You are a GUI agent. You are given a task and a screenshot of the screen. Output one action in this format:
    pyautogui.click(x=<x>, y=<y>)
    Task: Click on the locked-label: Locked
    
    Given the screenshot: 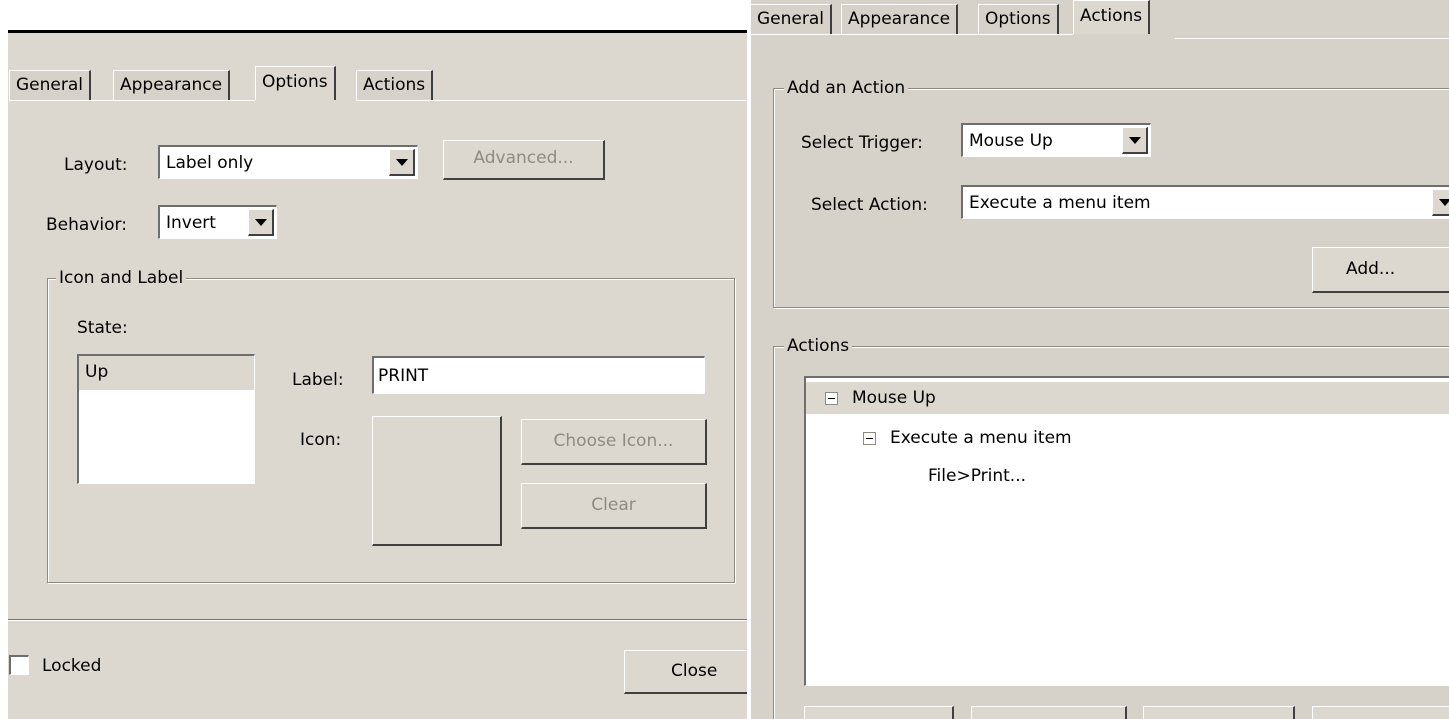 What is the action you would take?
    pyautogui.click(x=72, y=666)
    